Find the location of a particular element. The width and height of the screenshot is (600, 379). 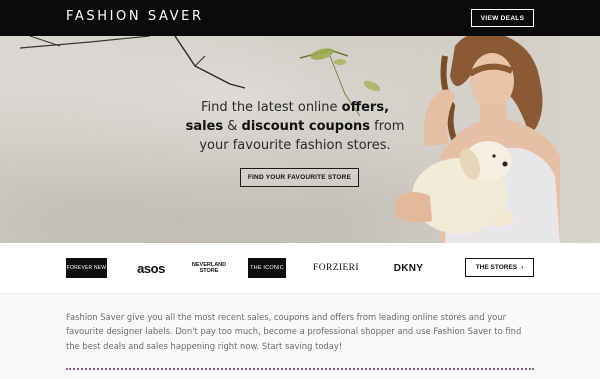

hero-line1-pre: Find the latest online is located at coordinates (271, 107).